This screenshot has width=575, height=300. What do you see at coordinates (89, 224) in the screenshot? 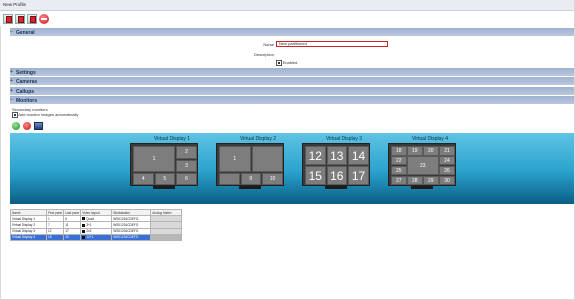
I see `layout-value: 3+1` at bounding box center [89, 224].